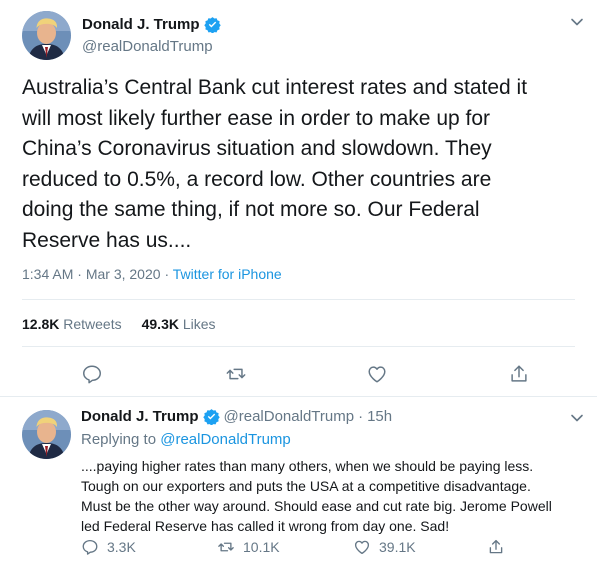 The height and width of the screenshot is (566, 597). Describe the element at coordinates (225, 439) in the screenshot. I see `replying-to-handle-link: @realDonaldTrump` at that location.